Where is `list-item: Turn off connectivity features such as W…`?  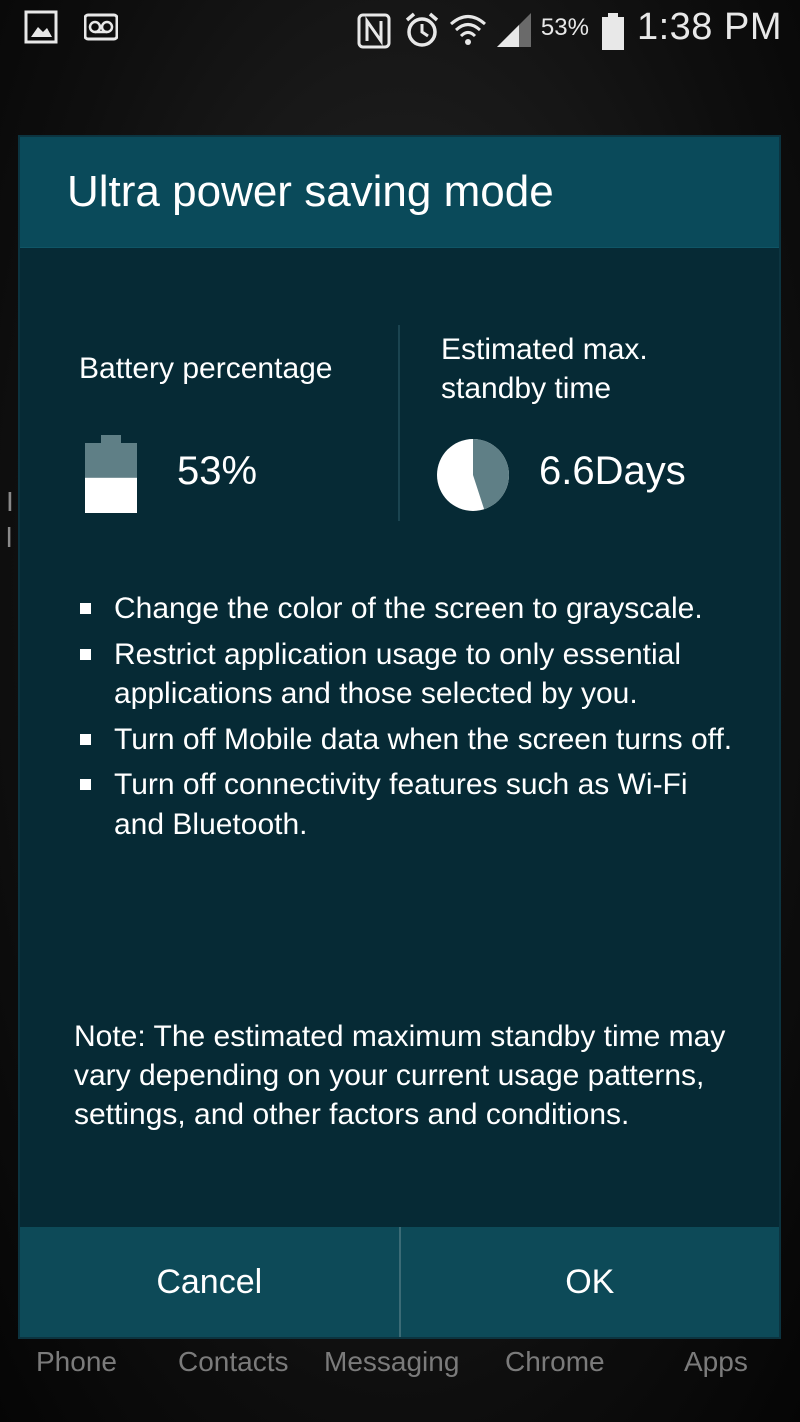
list-item: Turn off connectivity features such as W… is located at coordinates (399, 804).